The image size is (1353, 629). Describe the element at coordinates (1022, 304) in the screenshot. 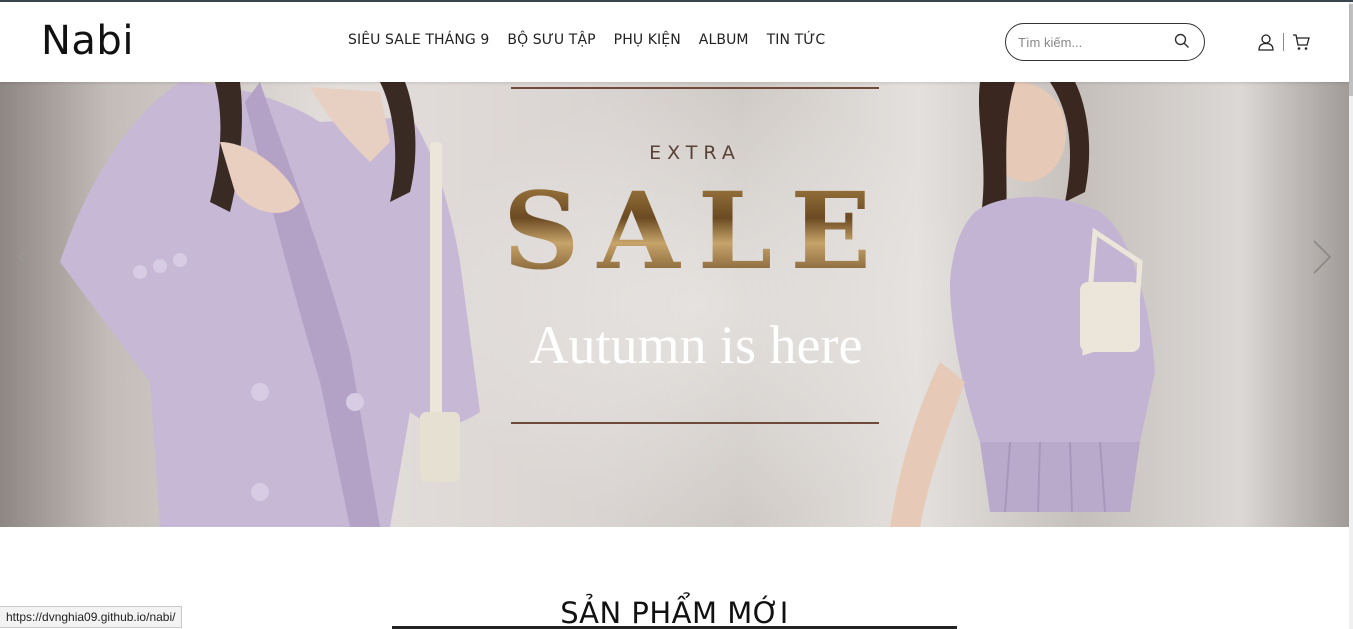

I see `model-right-image` at that location.